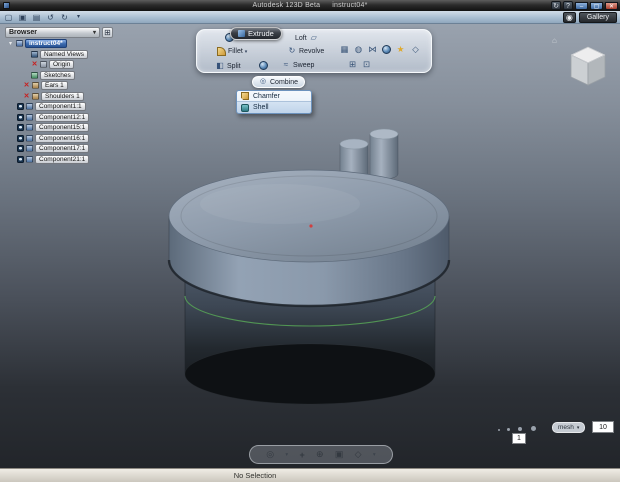  What do you see at coordinates (569, 427) in the screenshot?
I see `snap-unit-selector: mesh ▾` at bounding box center [569, 427].